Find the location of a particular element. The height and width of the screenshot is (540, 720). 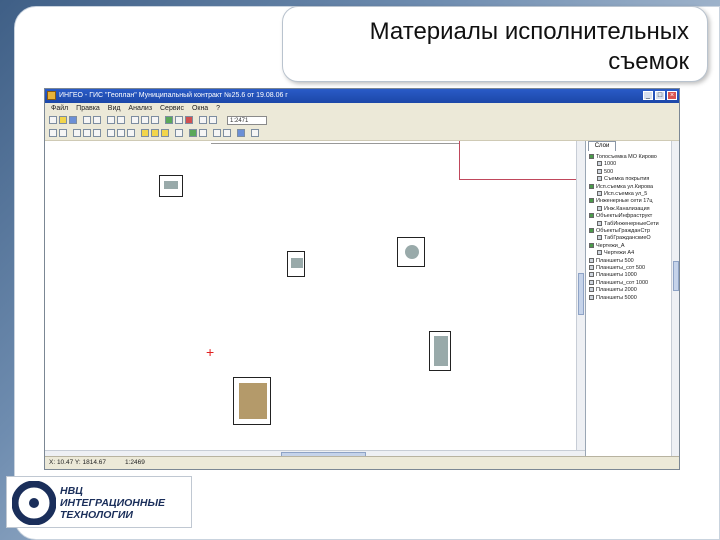

cut-icon is located at coordinates (111, 133).